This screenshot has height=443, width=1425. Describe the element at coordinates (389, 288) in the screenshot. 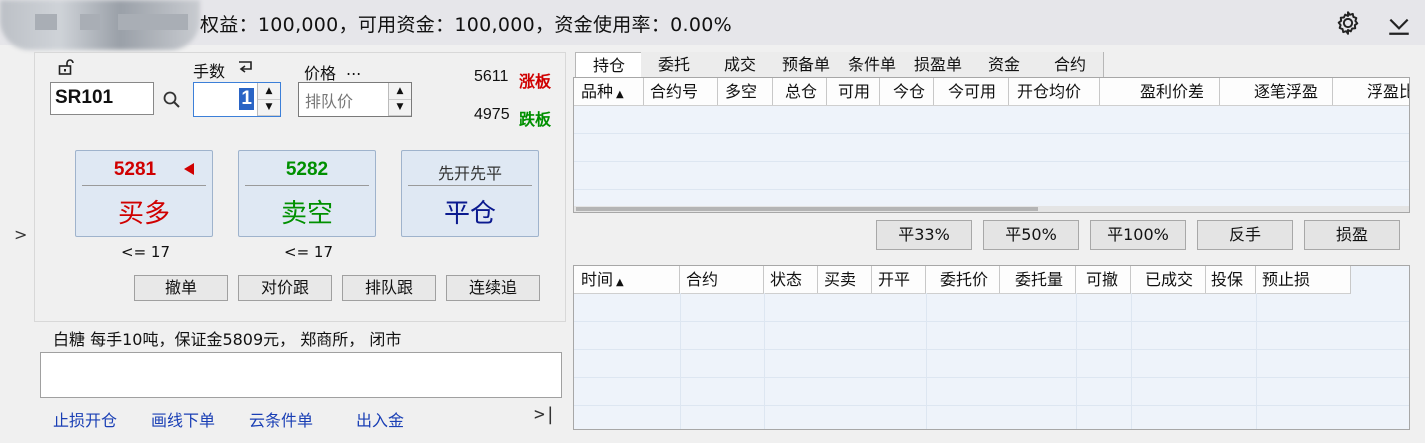

I see `queue-follow-button: 排队跟` at that location.